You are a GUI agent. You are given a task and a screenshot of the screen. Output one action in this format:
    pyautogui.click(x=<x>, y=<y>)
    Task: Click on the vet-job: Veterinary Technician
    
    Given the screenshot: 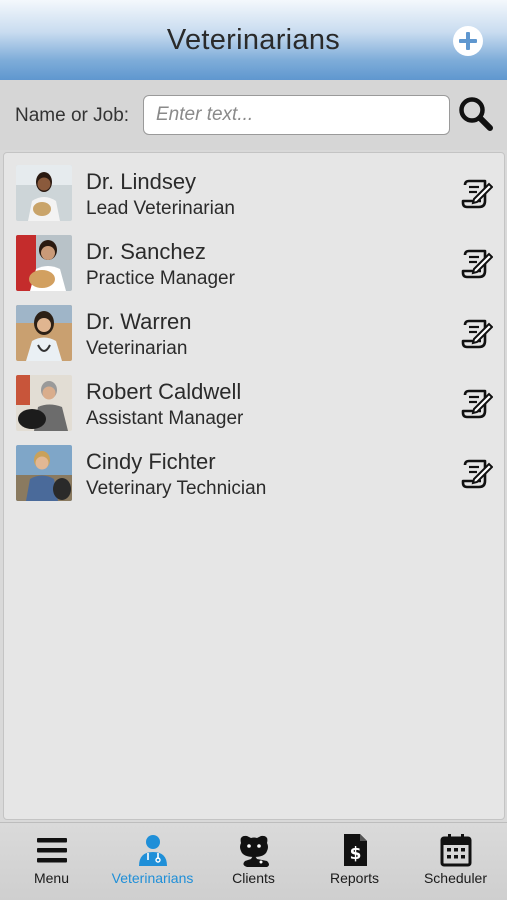 What is the action you would take?
    pyautogui.click(x=176, y=488)
    